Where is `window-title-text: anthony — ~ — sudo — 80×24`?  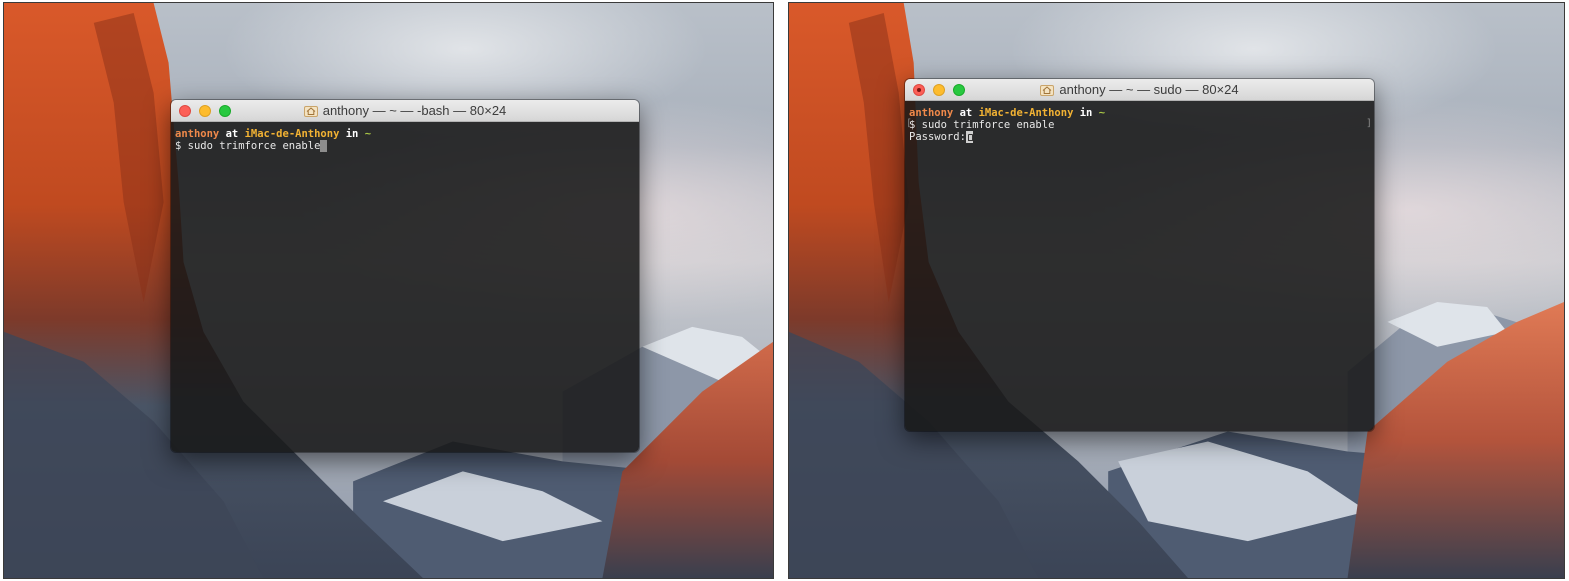 window-title-text: anthony — ~ — sudo — 80×24 is located at coordinates (1149, 89).